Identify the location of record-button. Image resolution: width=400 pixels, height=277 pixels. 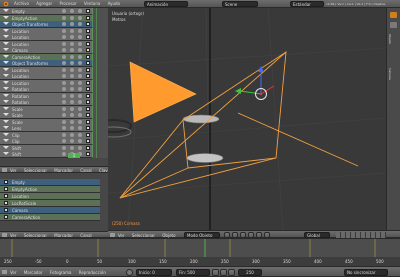
(129, 272).